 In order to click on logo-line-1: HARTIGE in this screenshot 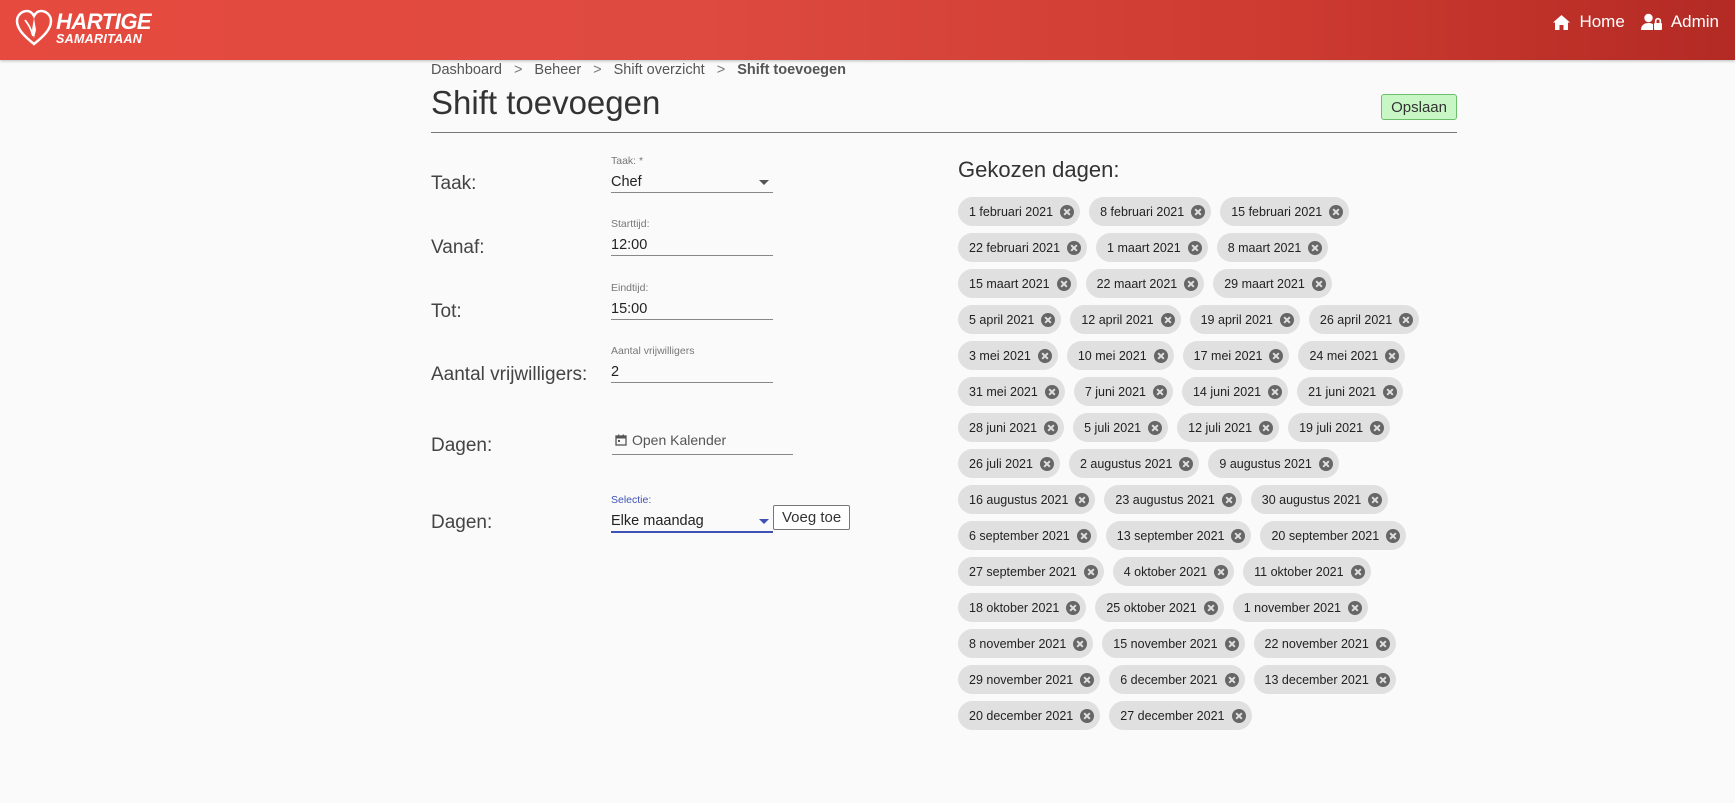, I will do `click(104, 21)`.